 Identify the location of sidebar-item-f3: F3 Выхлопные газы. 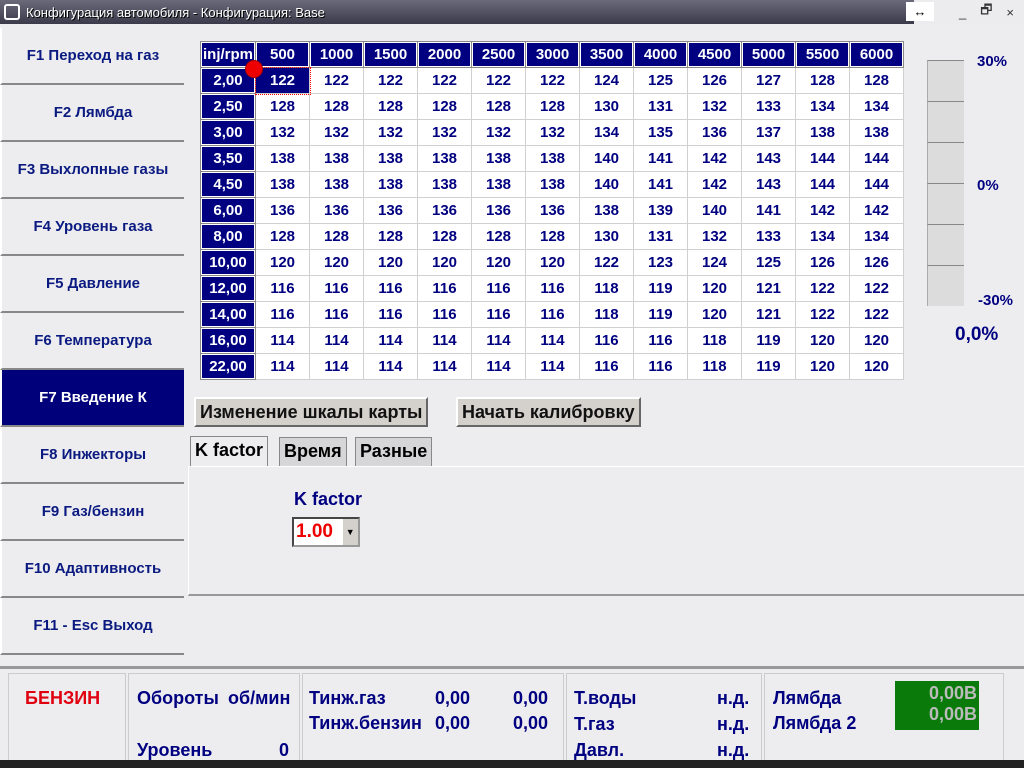
(92, 170).